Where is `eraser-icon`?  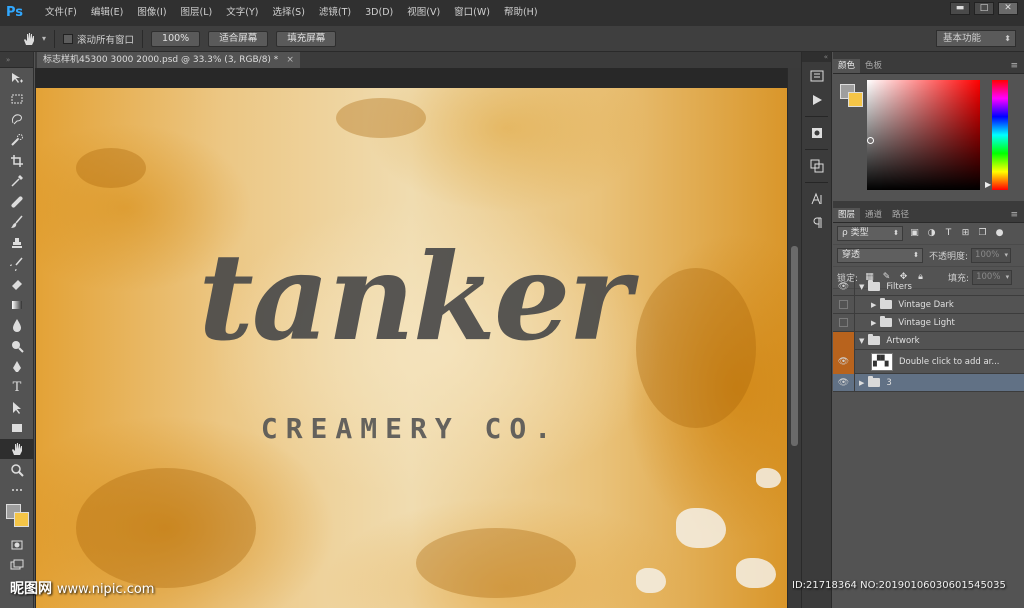 eraser-icon is located at coordinates (17, 284).